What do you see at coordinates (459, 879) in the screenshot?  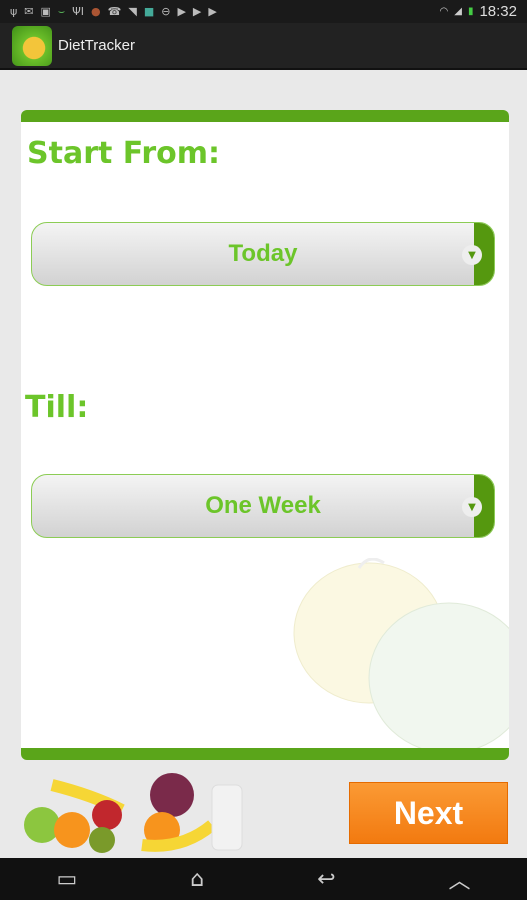 I see `chevron-up-icon: ︿` at bounding box center [459, 879].